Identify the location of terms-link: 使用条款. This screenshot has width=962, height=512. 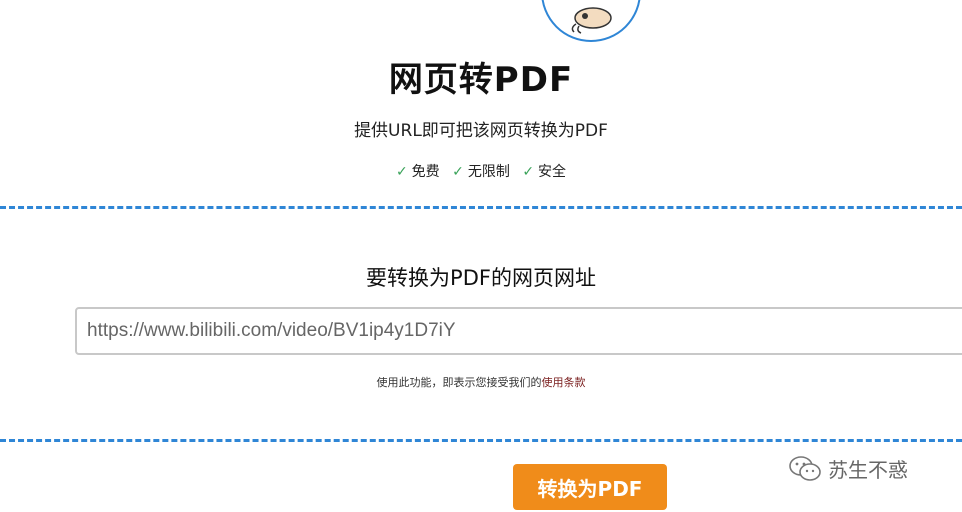
(564, 382).